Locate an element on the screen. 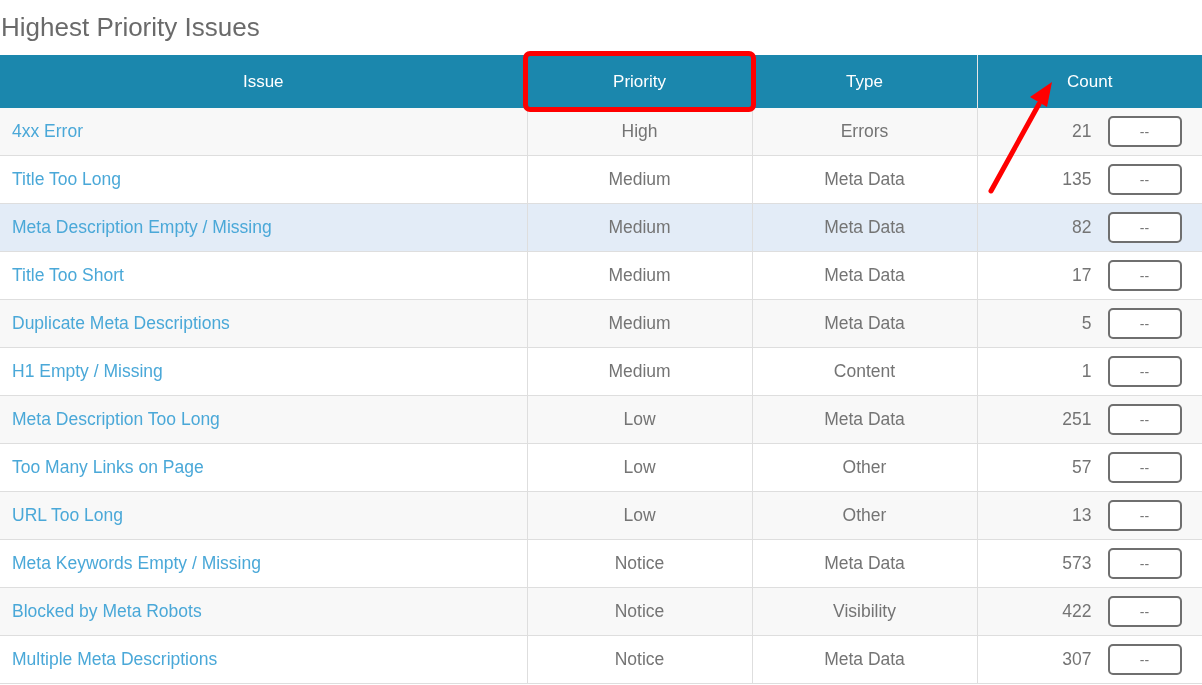  table-row: URL Too Long Low Other 13 -- is located at coordinates (601, 515).